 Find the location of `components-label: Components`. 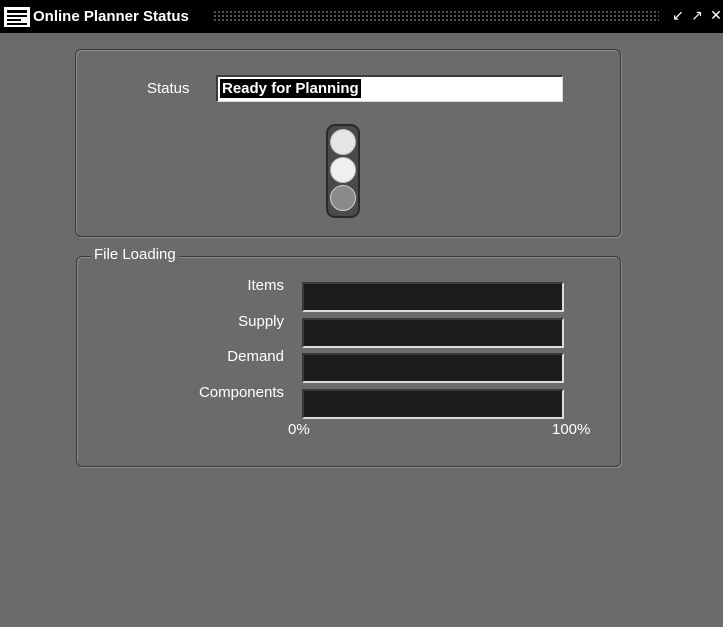

components-label: Components is located at coordinates (241, 392).